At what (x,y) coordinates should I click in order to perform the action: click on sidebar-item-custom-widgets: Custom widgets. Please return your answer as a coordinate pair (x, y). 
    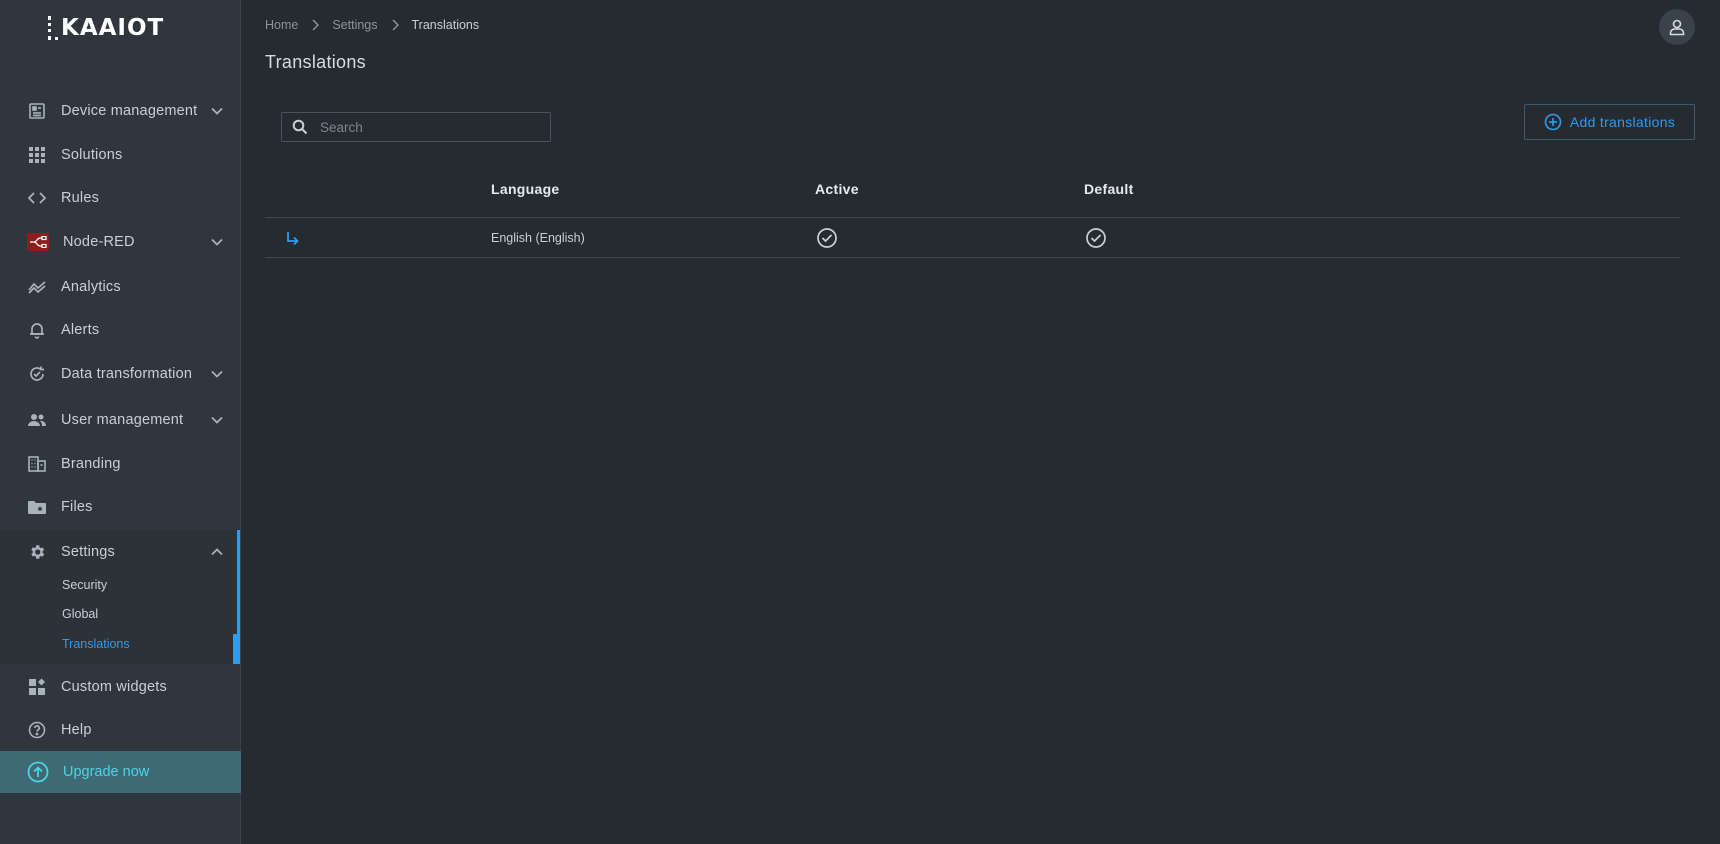
    Looking at the image, I should click on (120, 687).